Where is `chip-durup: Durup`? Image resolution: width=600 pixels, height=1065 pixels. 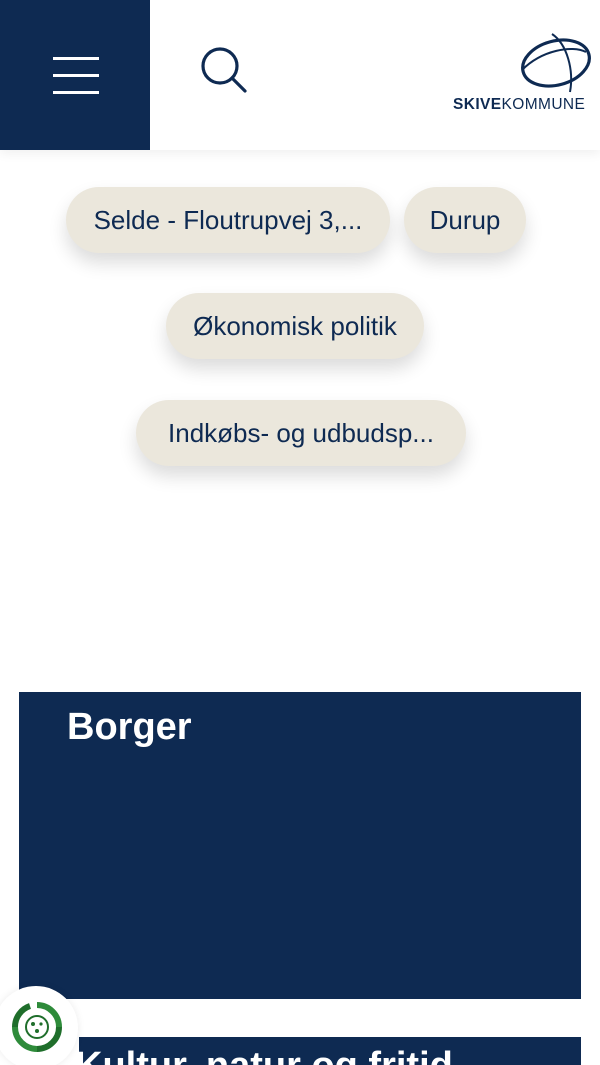 chip-durup: Durup is located at coordinates (465, 220).